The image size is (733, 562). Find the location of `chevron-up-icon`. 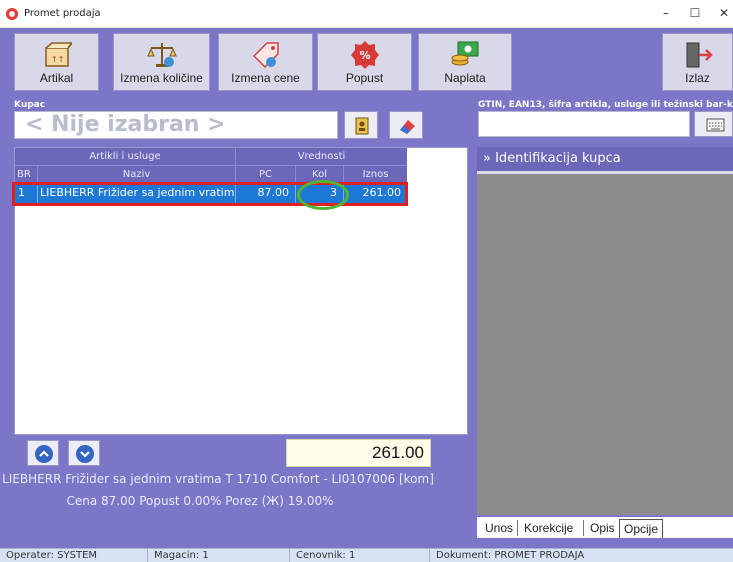

chevron-up-icon is located at coordinates (44, 454).